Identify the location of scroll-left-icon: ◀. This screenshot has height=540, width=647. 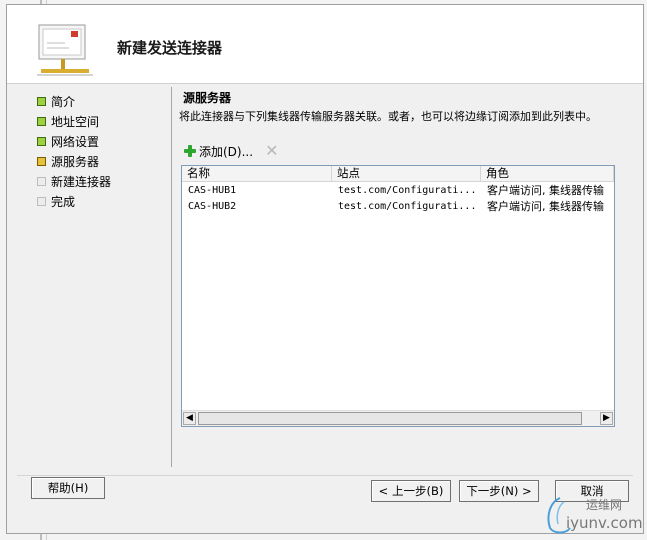
(189, 418).